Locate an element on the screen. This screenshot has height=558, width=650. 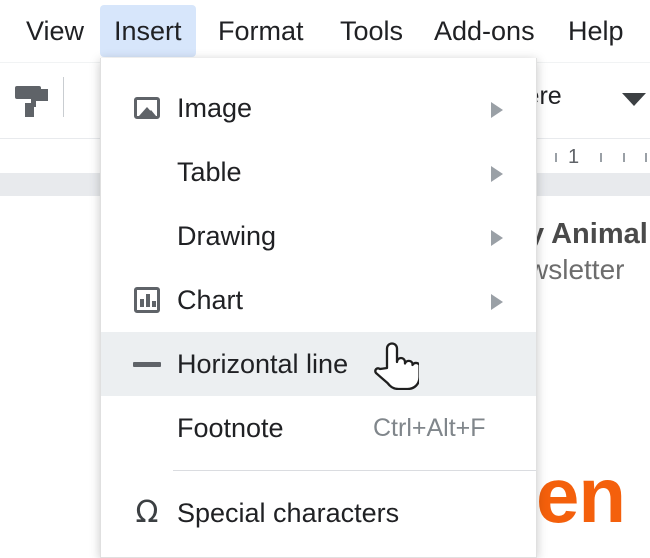
menu-item-add-ons: Add-ons is located at coordinates (484, 31).